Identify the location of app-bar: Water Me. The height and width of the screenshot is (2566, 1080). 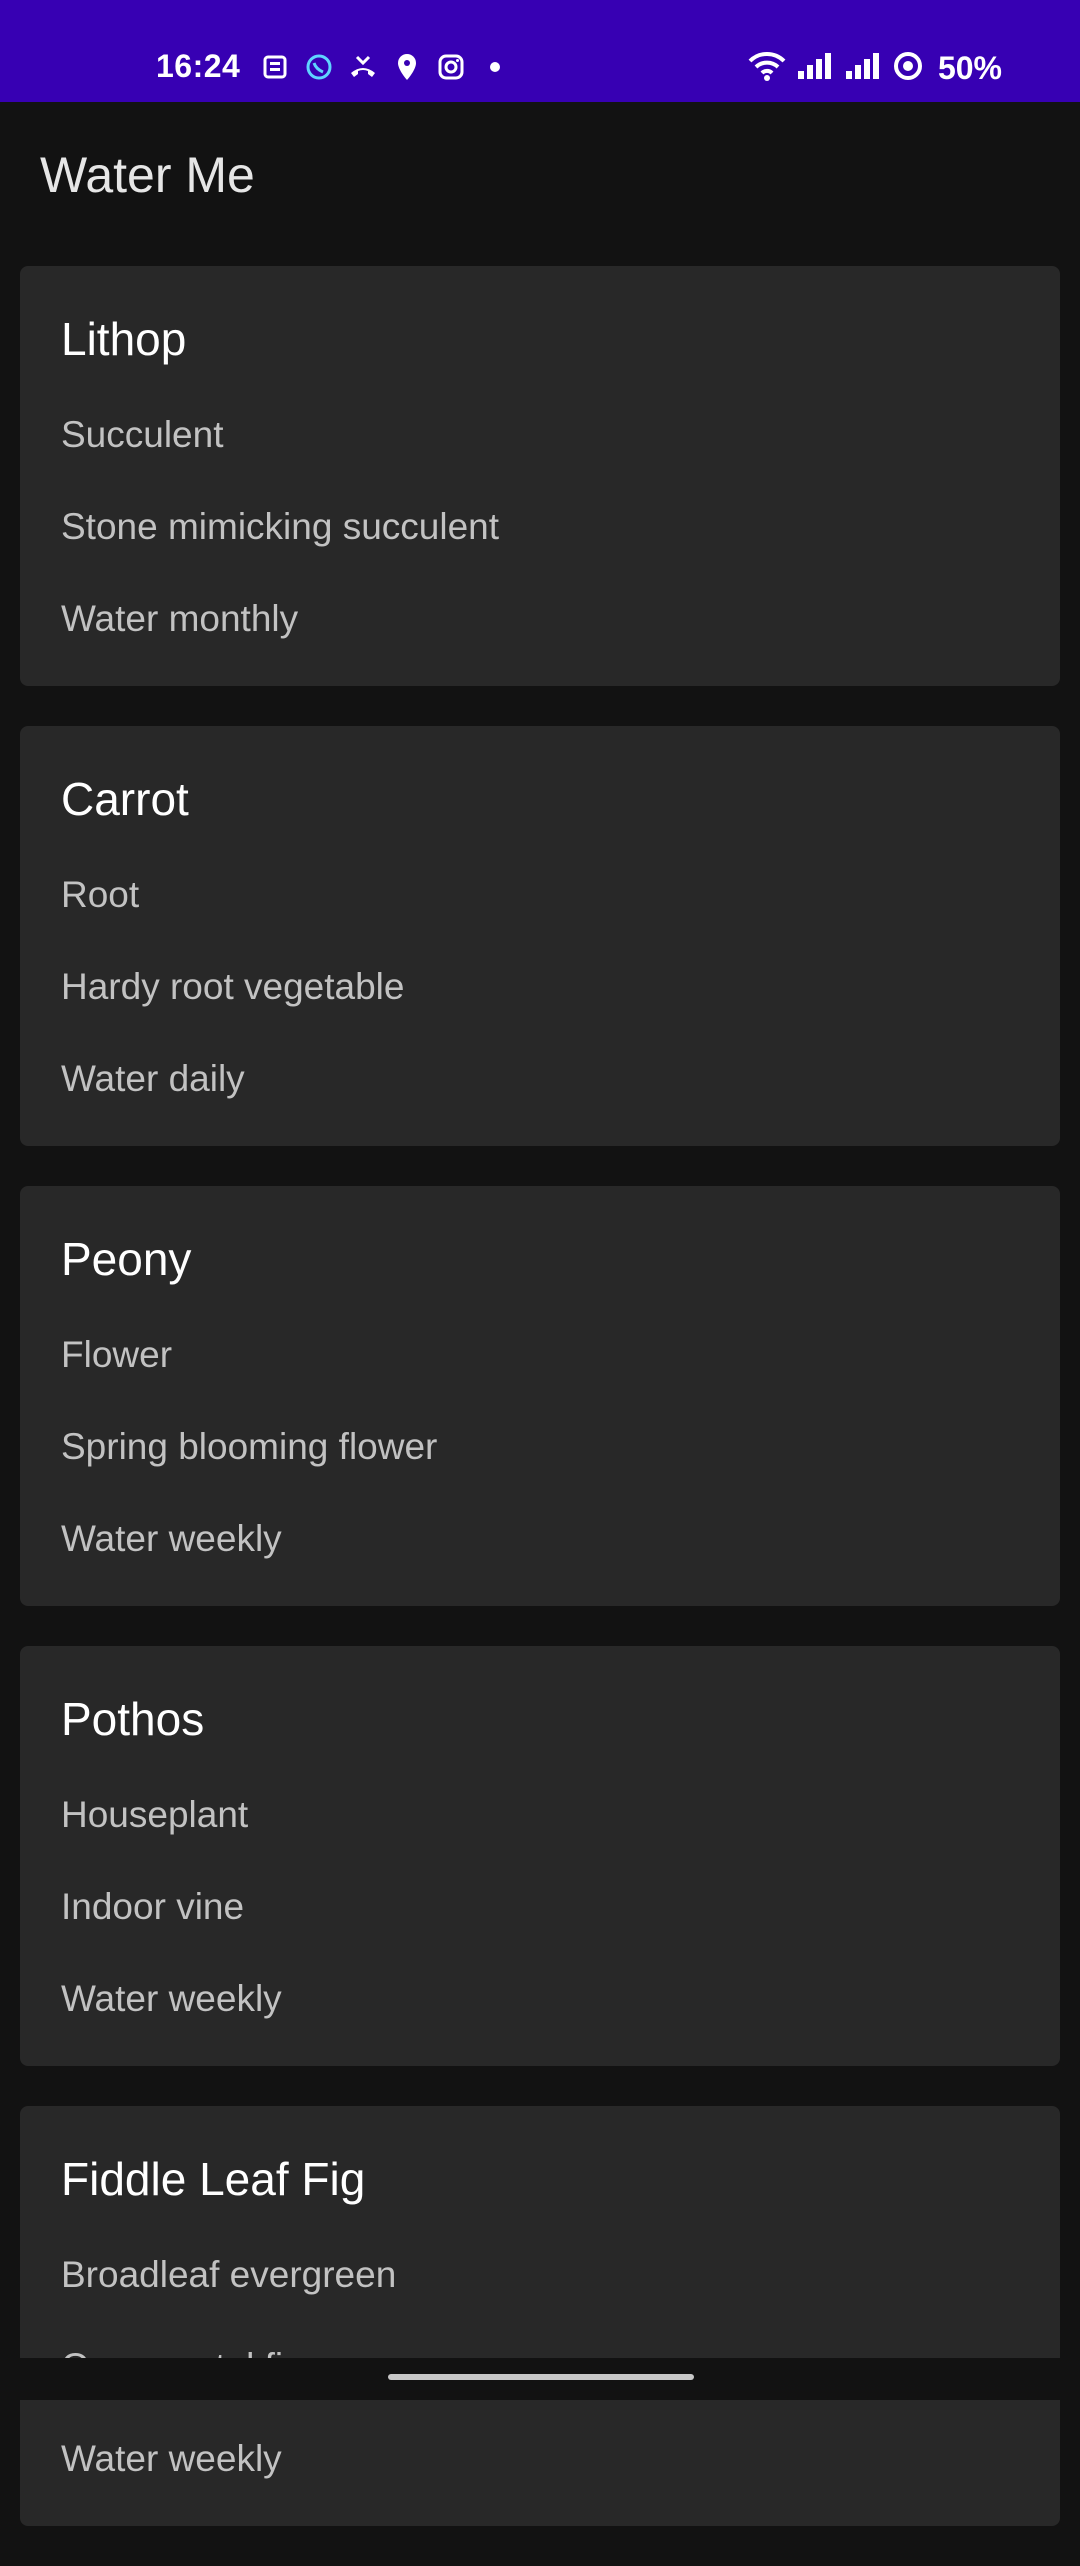
(540, 177).